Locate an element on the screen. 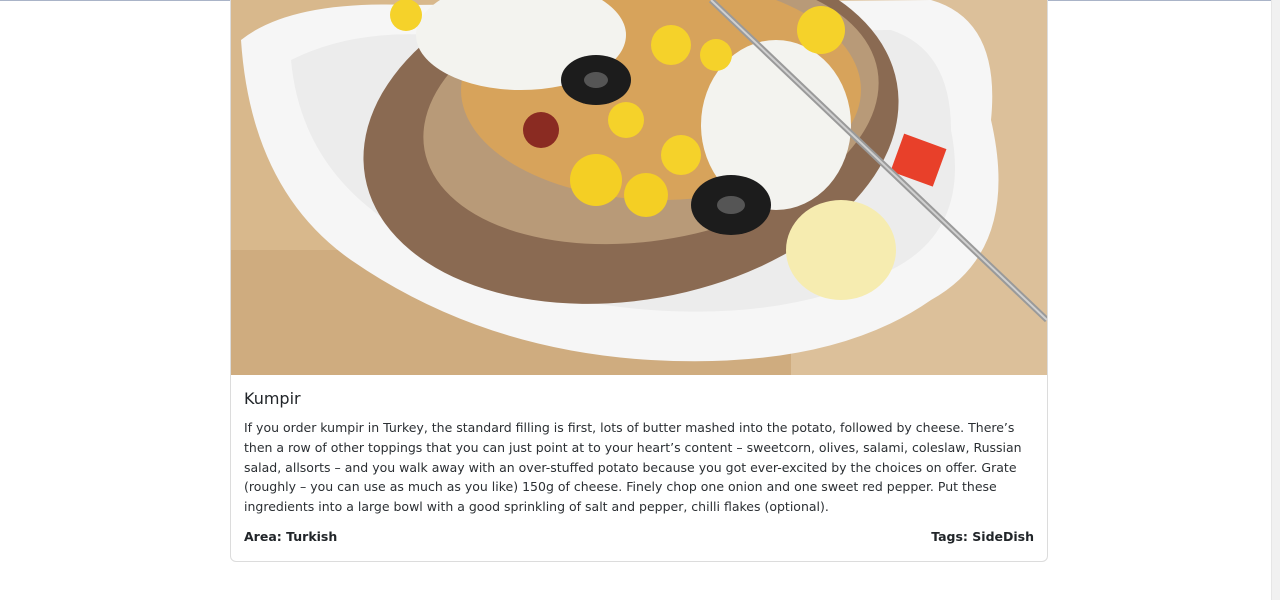  page-scrollbar is located at coordinates (1275, 300).